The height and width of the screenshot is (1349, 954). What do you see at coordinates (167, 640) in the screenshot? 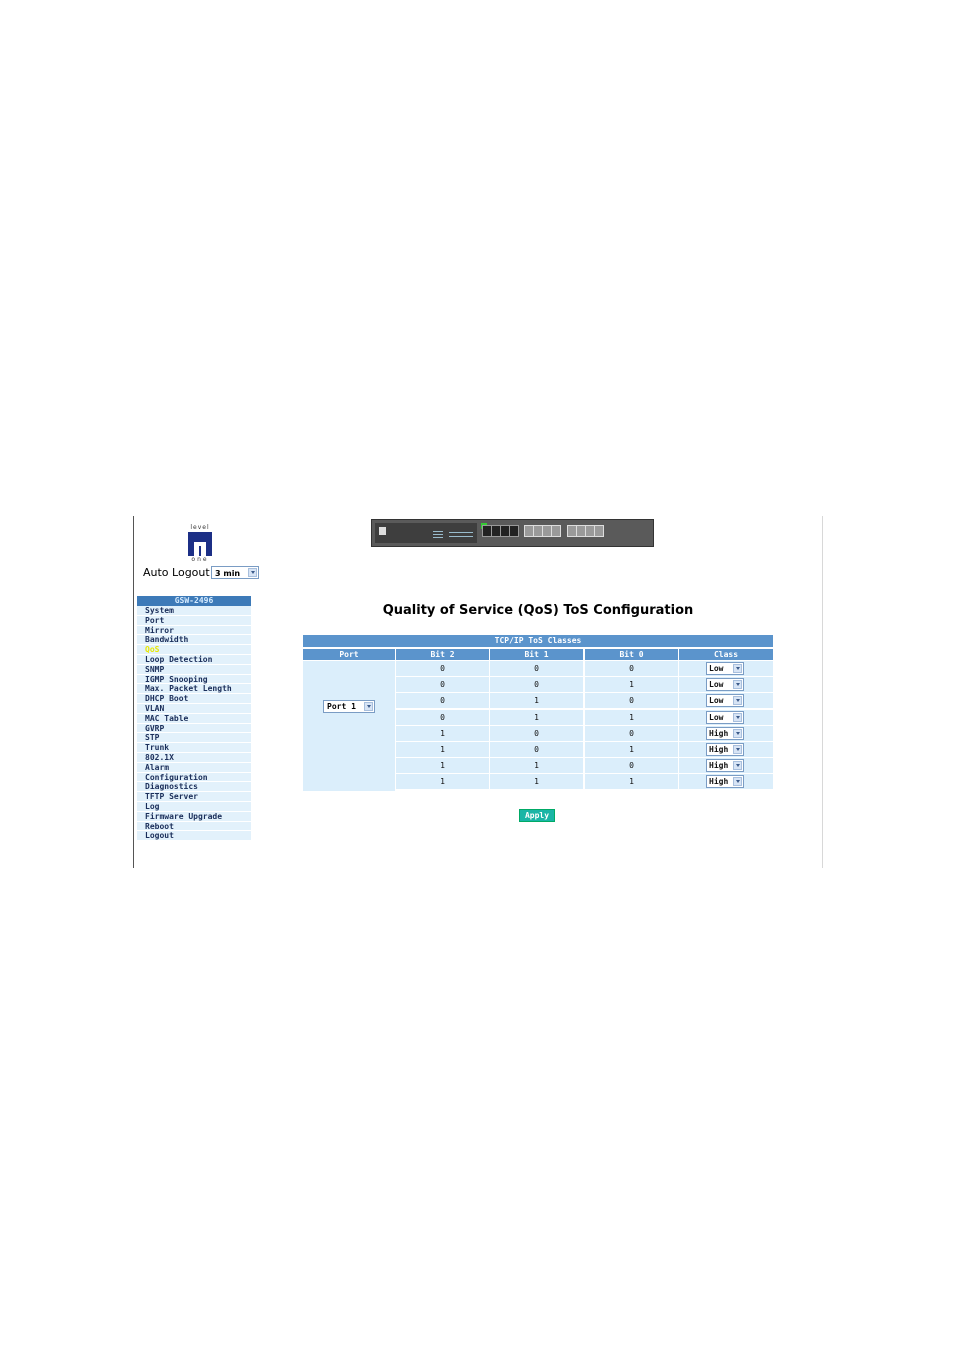
I see `sidebar-item-label: Bandwidth` at bounding box center [167, 640].